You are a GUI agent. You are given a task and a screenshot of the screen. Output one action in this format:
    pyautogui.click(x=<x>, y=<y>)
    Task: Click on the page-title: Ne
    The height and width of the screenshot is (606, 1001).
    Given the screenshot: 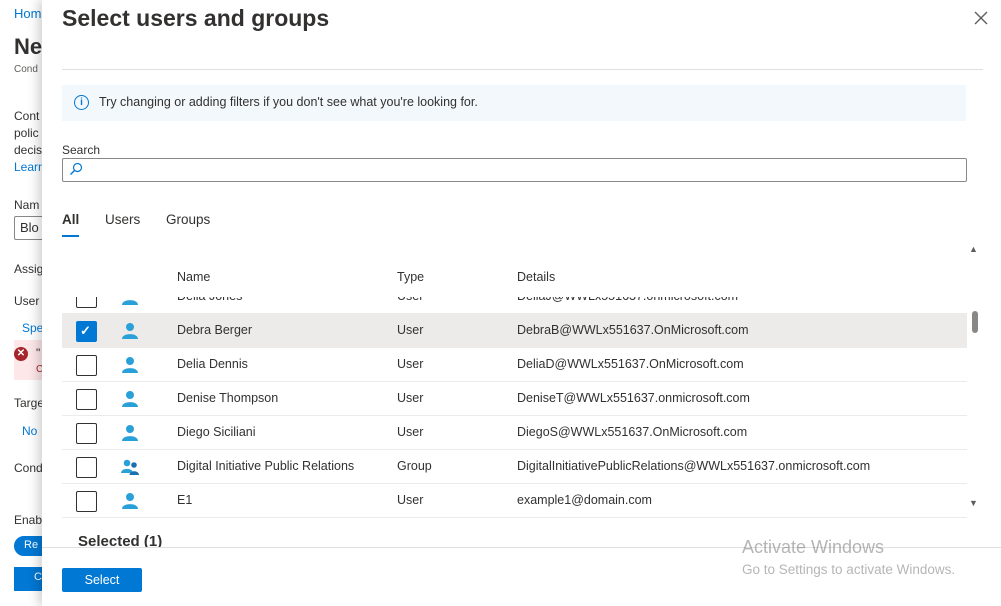 What is the action you would take?
    pyautogui.click(x=28, y=46)
    